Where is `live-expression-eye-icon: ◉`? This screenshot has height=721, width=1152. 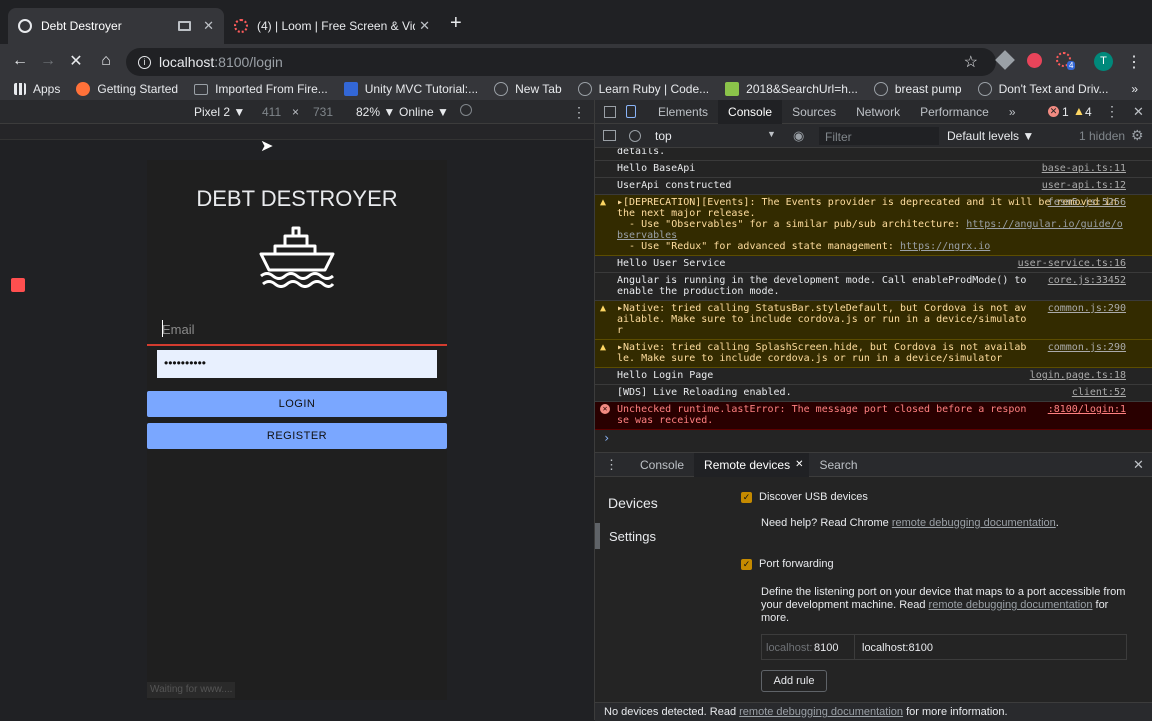 live-expression-eye-icon: ◉ is located at coordinates (798, 136).